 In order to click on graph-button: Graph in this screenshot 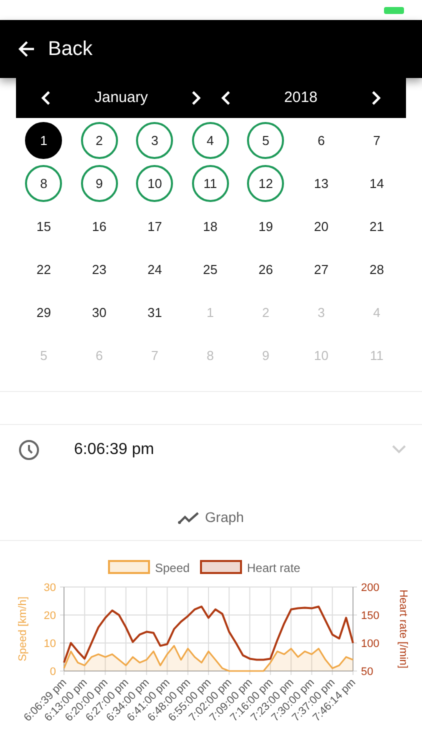, I will do `click(211, 517)`.